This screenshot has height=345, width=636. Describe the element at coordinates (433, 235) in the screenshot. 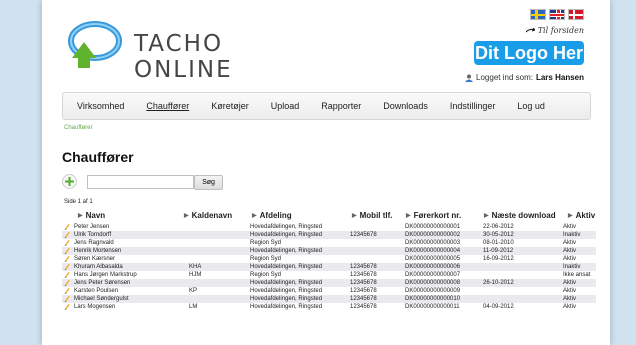

I see `cell-forerkort: DK00000000000002` at that location.